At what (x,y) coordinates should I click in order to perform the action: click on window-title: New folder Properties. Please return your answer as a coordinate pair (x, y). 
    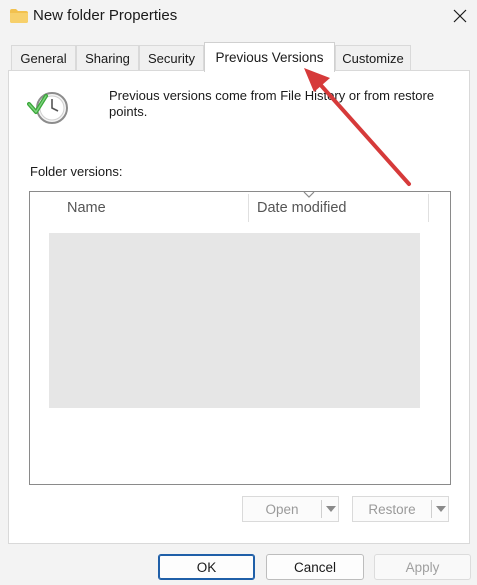
    Looking at the image, I should click on (105, 15).